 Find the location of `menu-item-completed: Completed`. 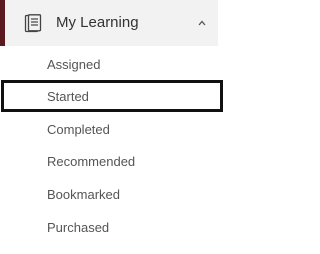

menu-item-completed: Completed is located at coordinates (112, 129).